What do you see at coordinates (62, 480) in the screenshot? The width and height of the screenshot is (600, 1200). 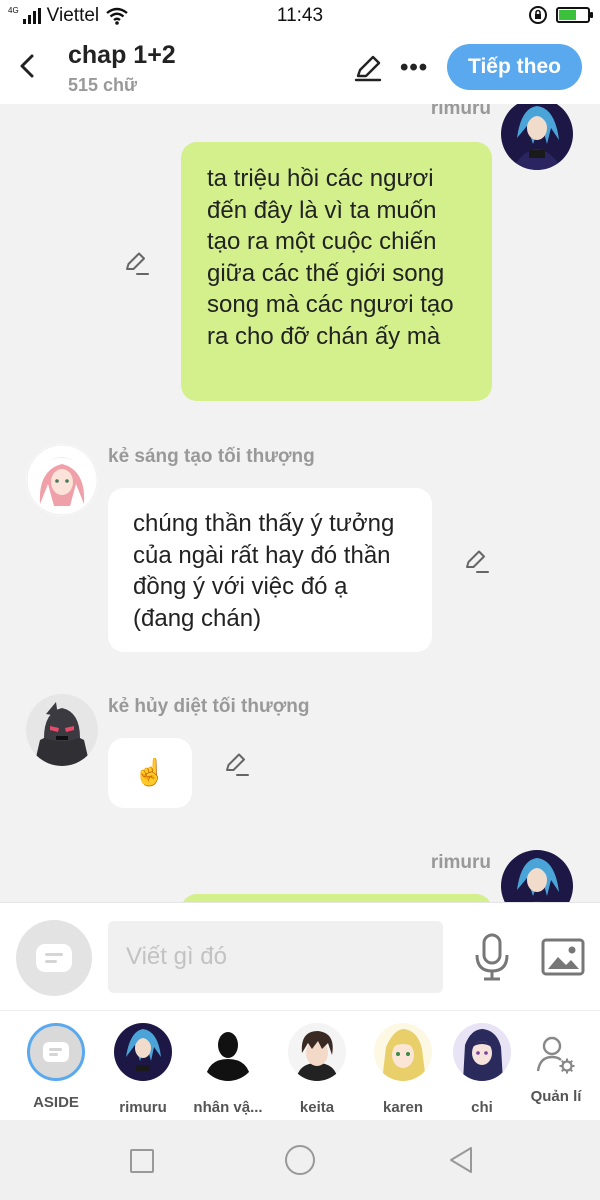 I see `avatar-ke-sang-tao` at bounding box center [62, 480].